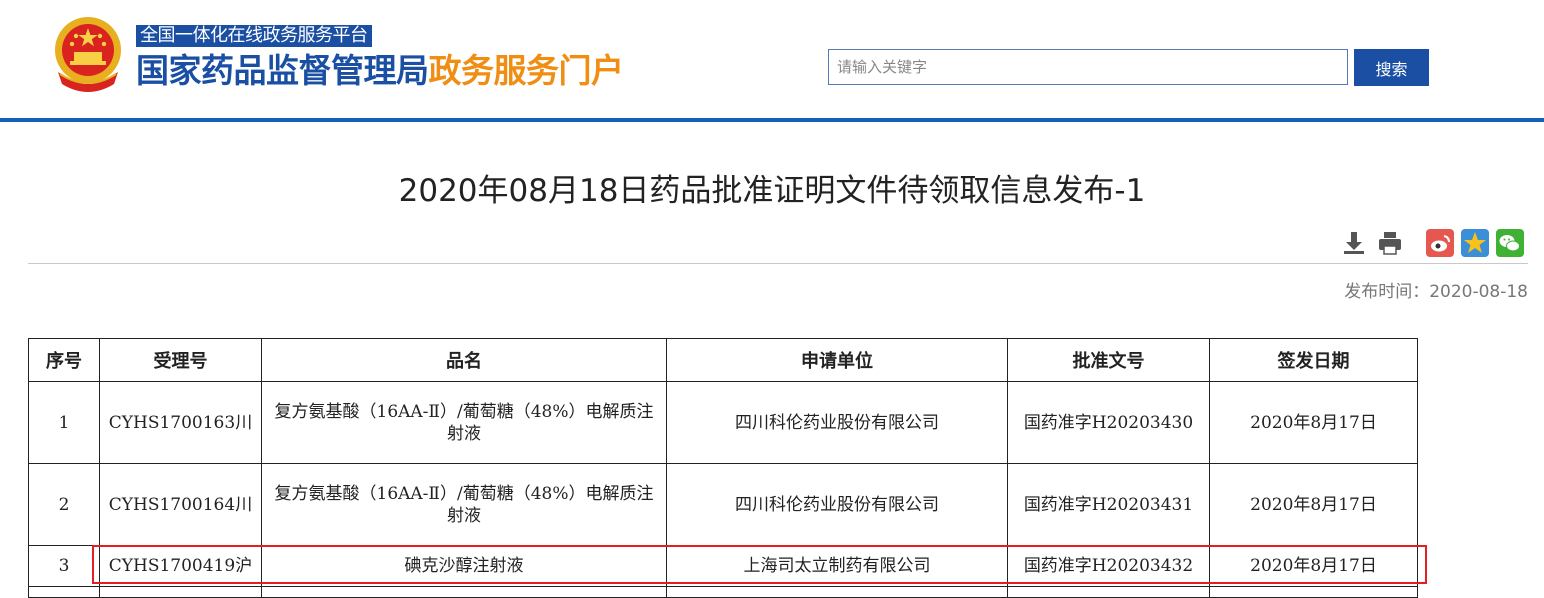 This screenshot has width=1544, height=598. Describe the element at coordinates (180, 360) in the screenshot. I see `column-header: 受理号` at that location.